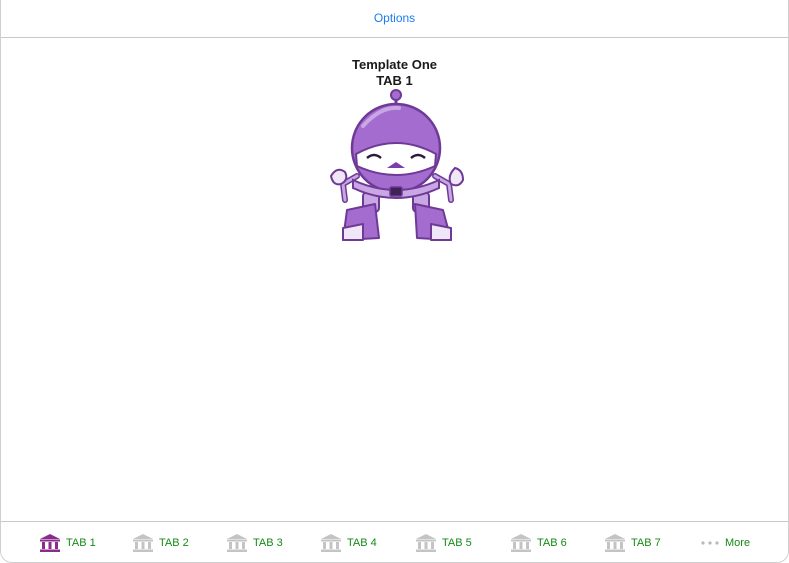 This screenshot has height=563, width=789. I want to click on tab-6: TAB 6, so click(538, 543).